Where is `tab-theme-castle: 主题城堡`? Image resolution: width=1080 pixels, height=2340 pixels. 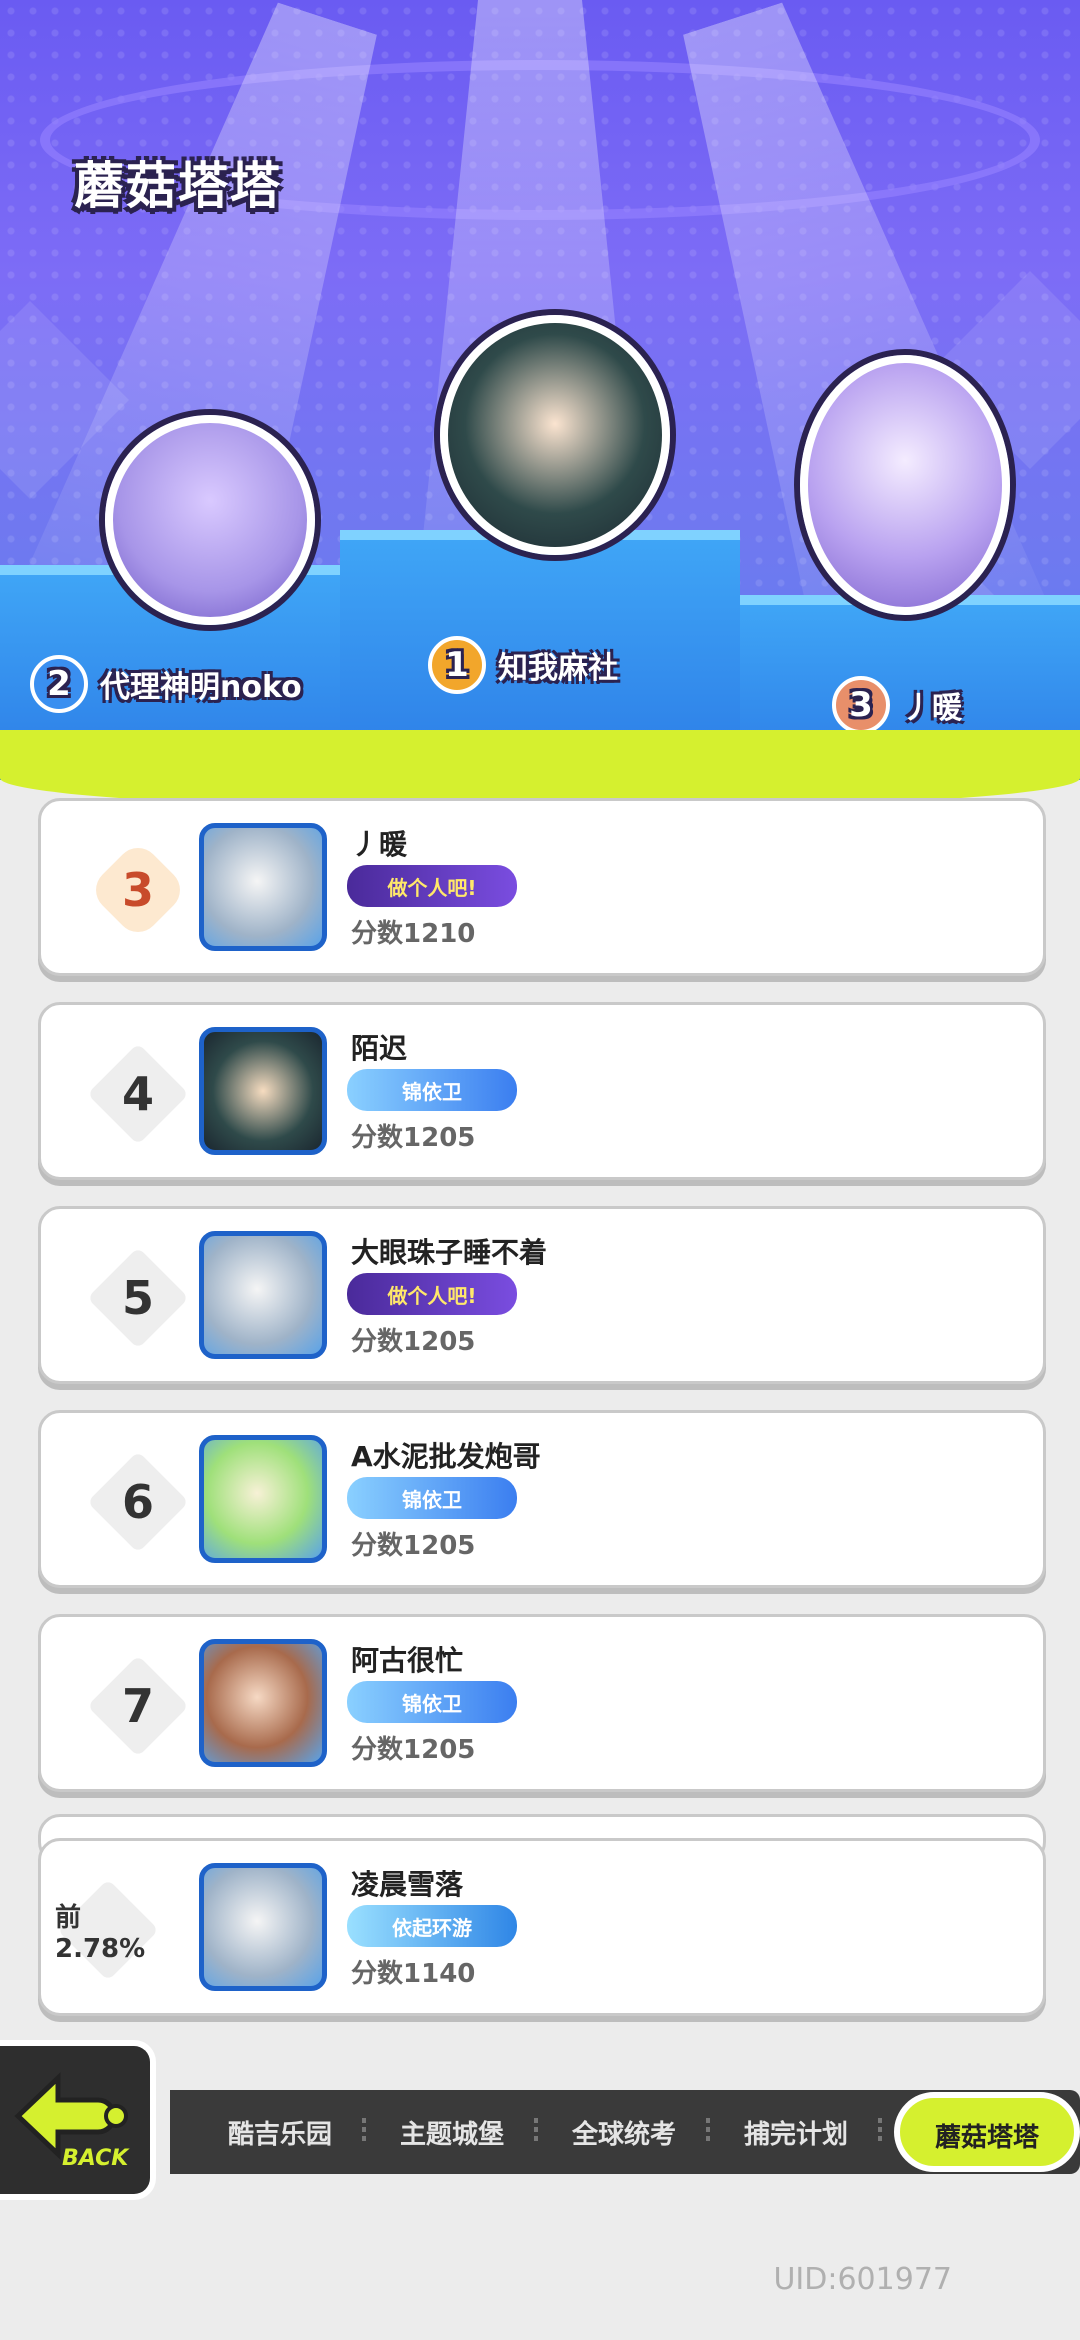
tab-theme-castle: 主题城堡 is located at coordinates (452, 2132).